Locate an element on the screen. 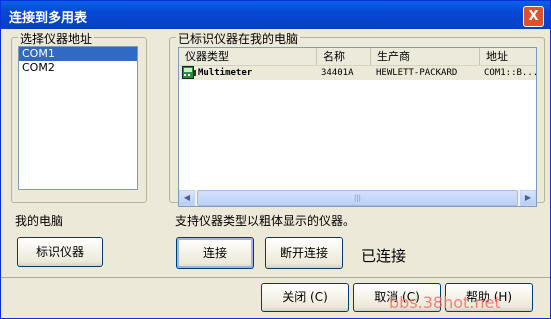  address-listbox: COM1 COM2 is located at coordinates (78, 118).